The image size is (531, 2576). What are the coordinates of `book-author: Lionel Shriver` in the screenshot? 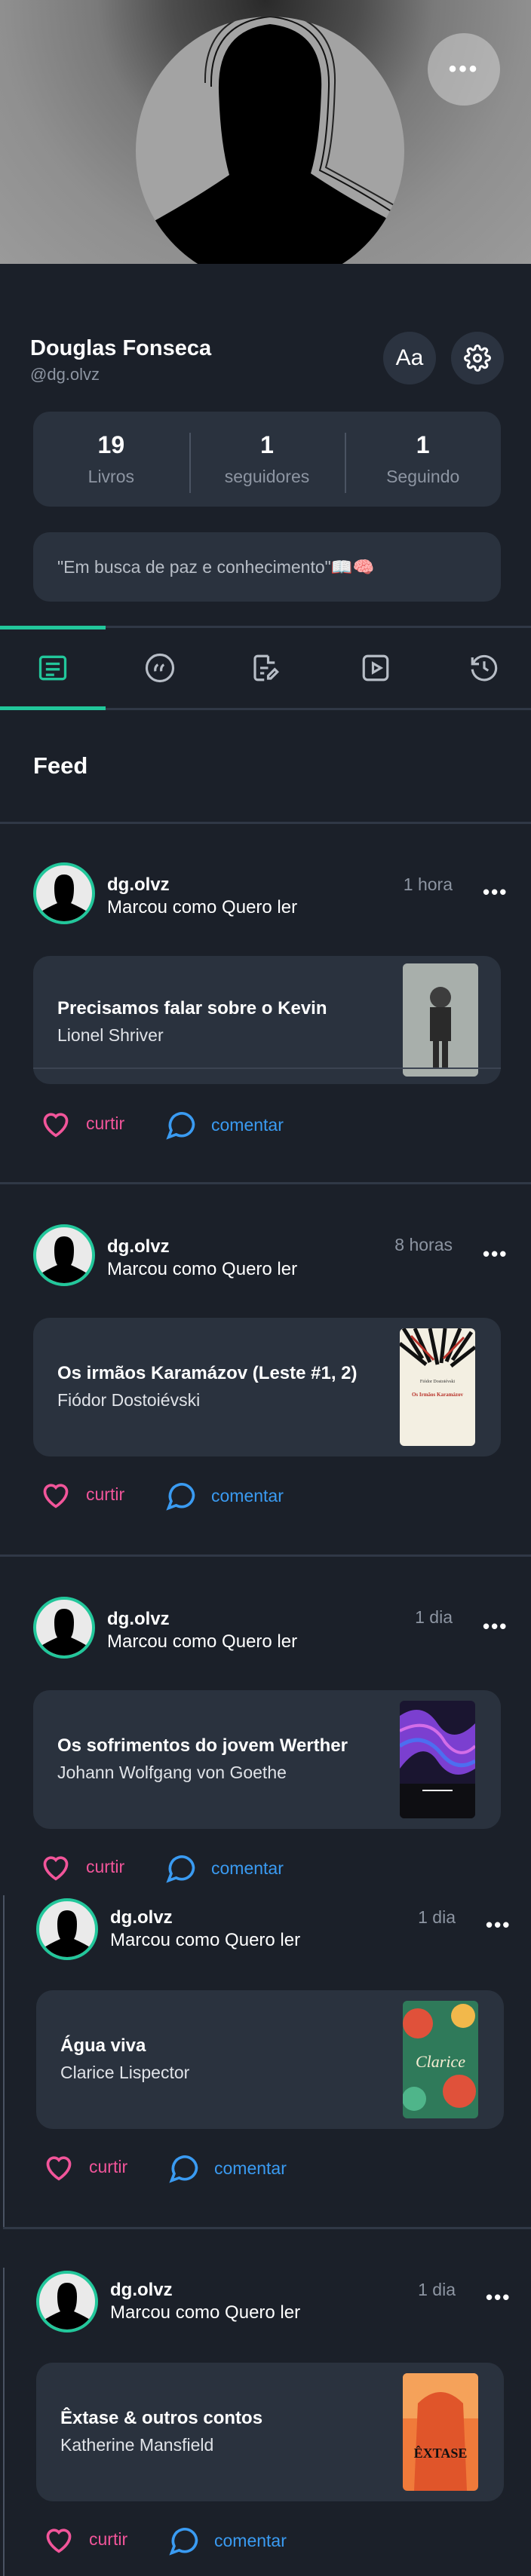 It's located at (110, 1035).